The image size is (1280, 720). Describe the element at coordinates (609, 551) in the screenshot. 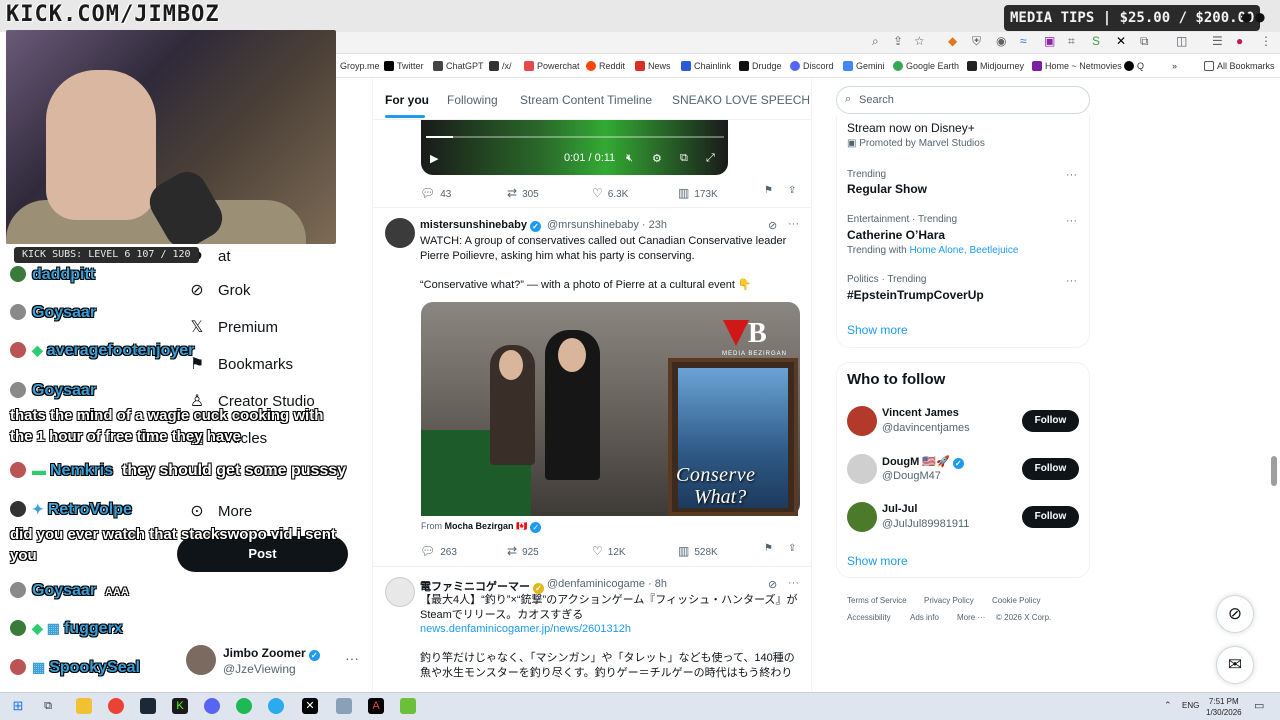

I see `like-button: ♡ 12K` at that location.